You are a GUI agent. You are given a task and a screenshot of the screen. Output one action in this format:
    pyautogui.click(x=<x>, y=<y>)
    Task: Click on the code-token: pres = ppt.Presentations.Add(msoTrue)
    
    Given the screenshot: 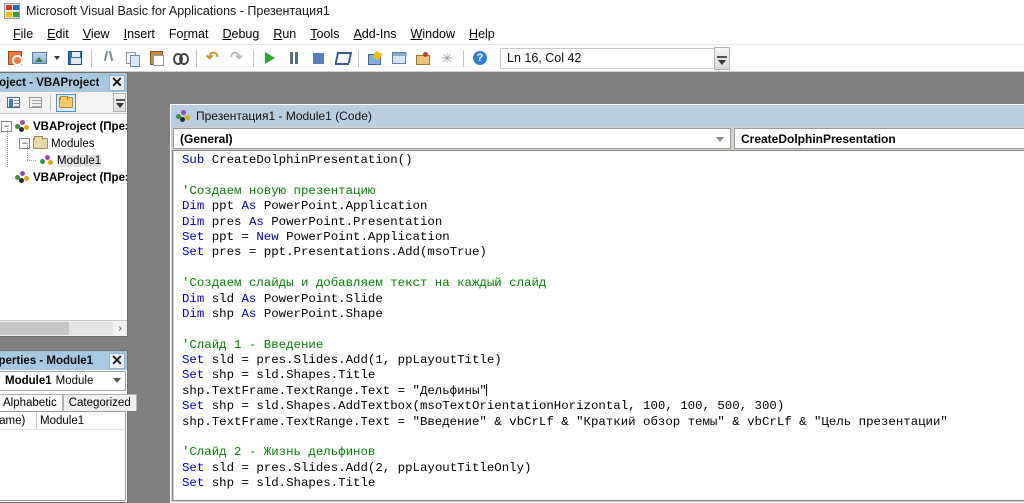 What is the action you would take?
    pyautogui.click(x=349, y=252)
    